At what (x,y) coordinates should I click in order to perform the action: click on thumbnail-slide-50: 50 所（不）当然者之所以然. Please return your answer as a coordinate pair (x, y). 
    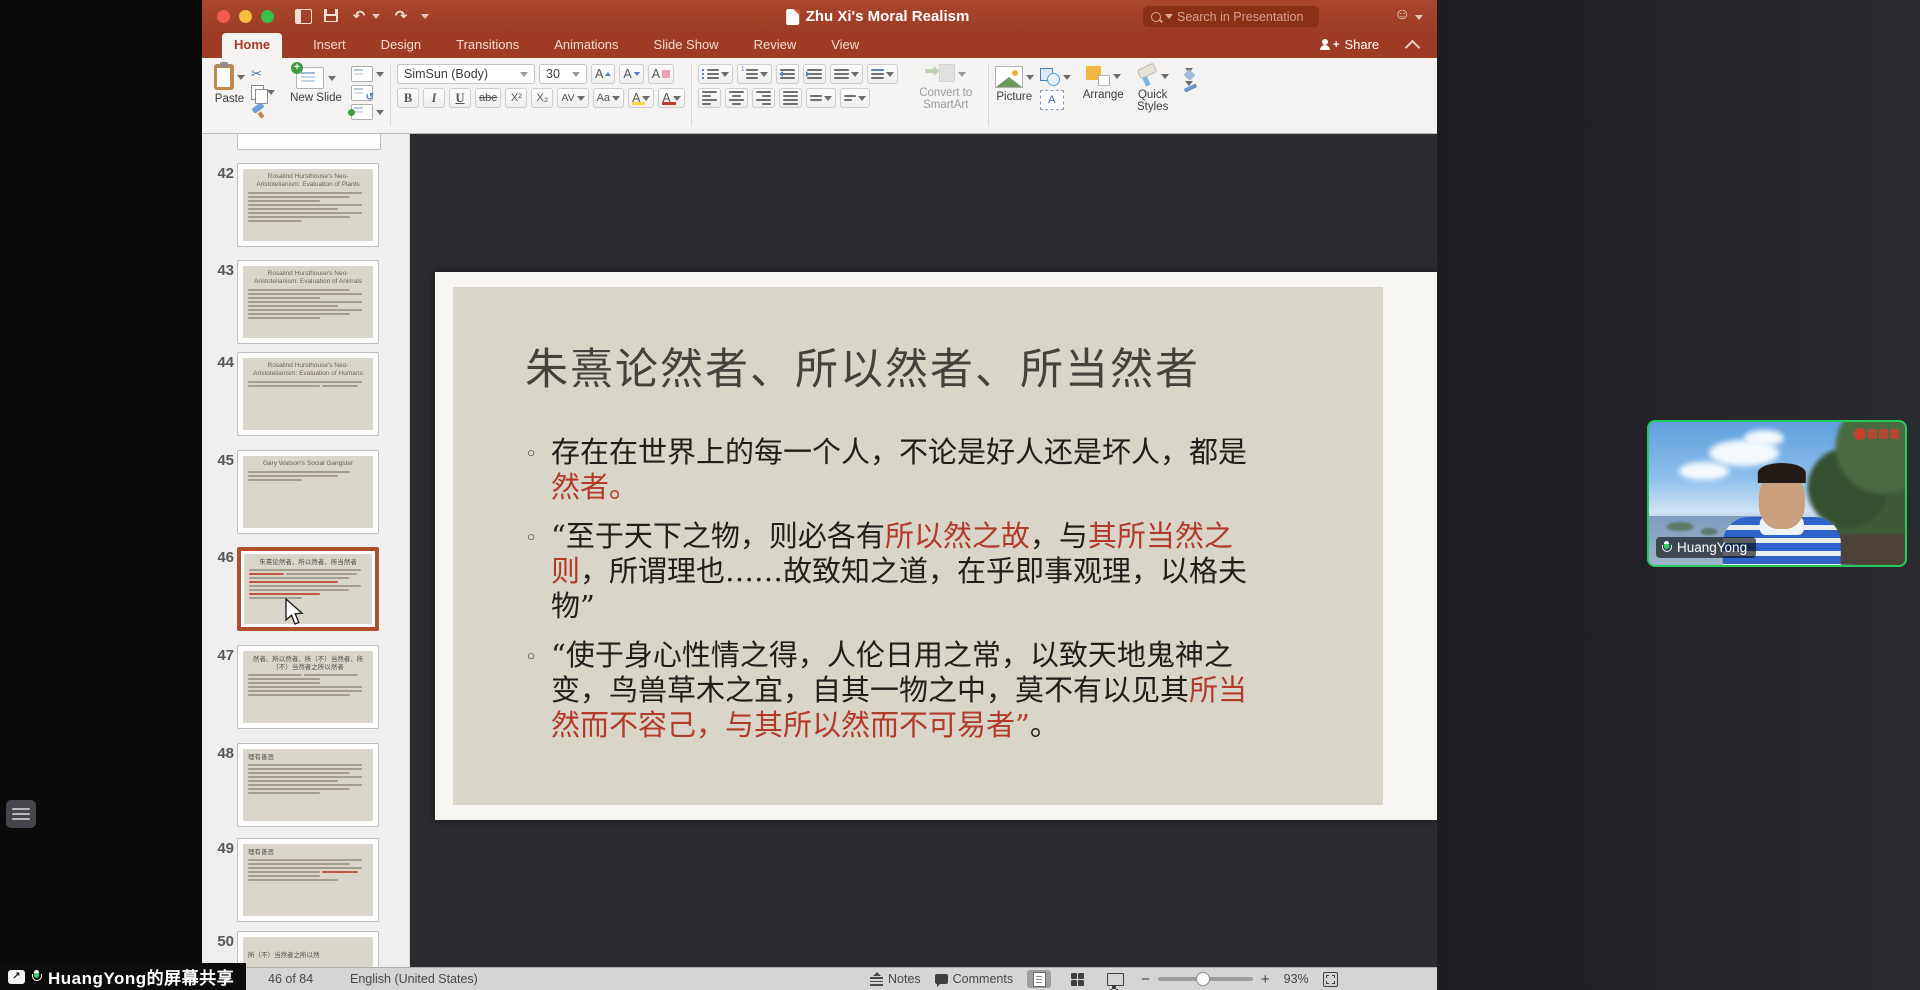
    Looking at the image, I should click on (305, 949).